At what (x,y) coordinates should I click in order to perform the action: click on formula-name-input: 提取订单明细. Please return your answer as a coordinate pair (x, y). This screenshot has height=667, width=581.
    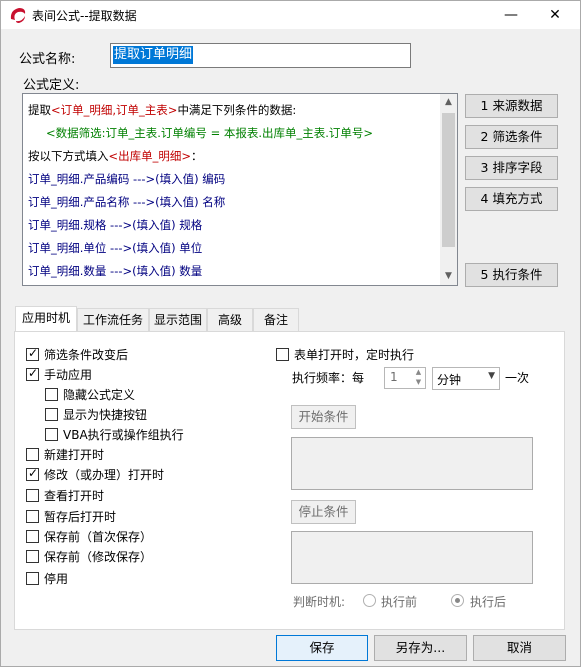
    Looking at the image, I should click on (260, 55).